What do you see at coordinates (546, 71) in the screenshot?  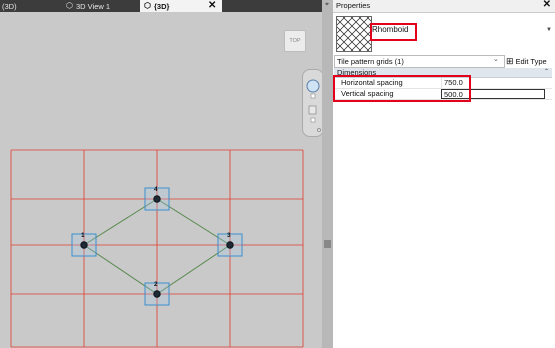 I see `collapse-icon: ⌃` at bounding box center [546, 71].